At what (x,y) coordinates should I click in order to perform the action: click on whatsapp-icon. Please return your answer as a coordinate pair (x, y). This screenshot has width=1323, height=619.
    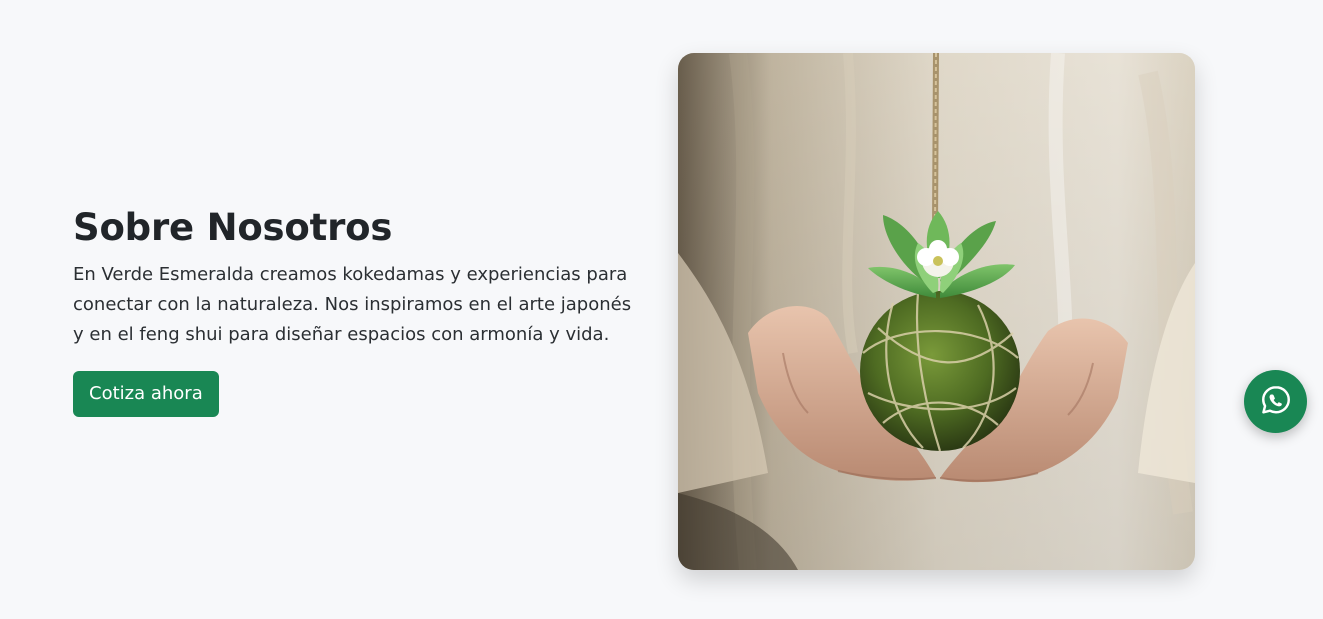
    Looking at the image, I should click on (1276, 402).